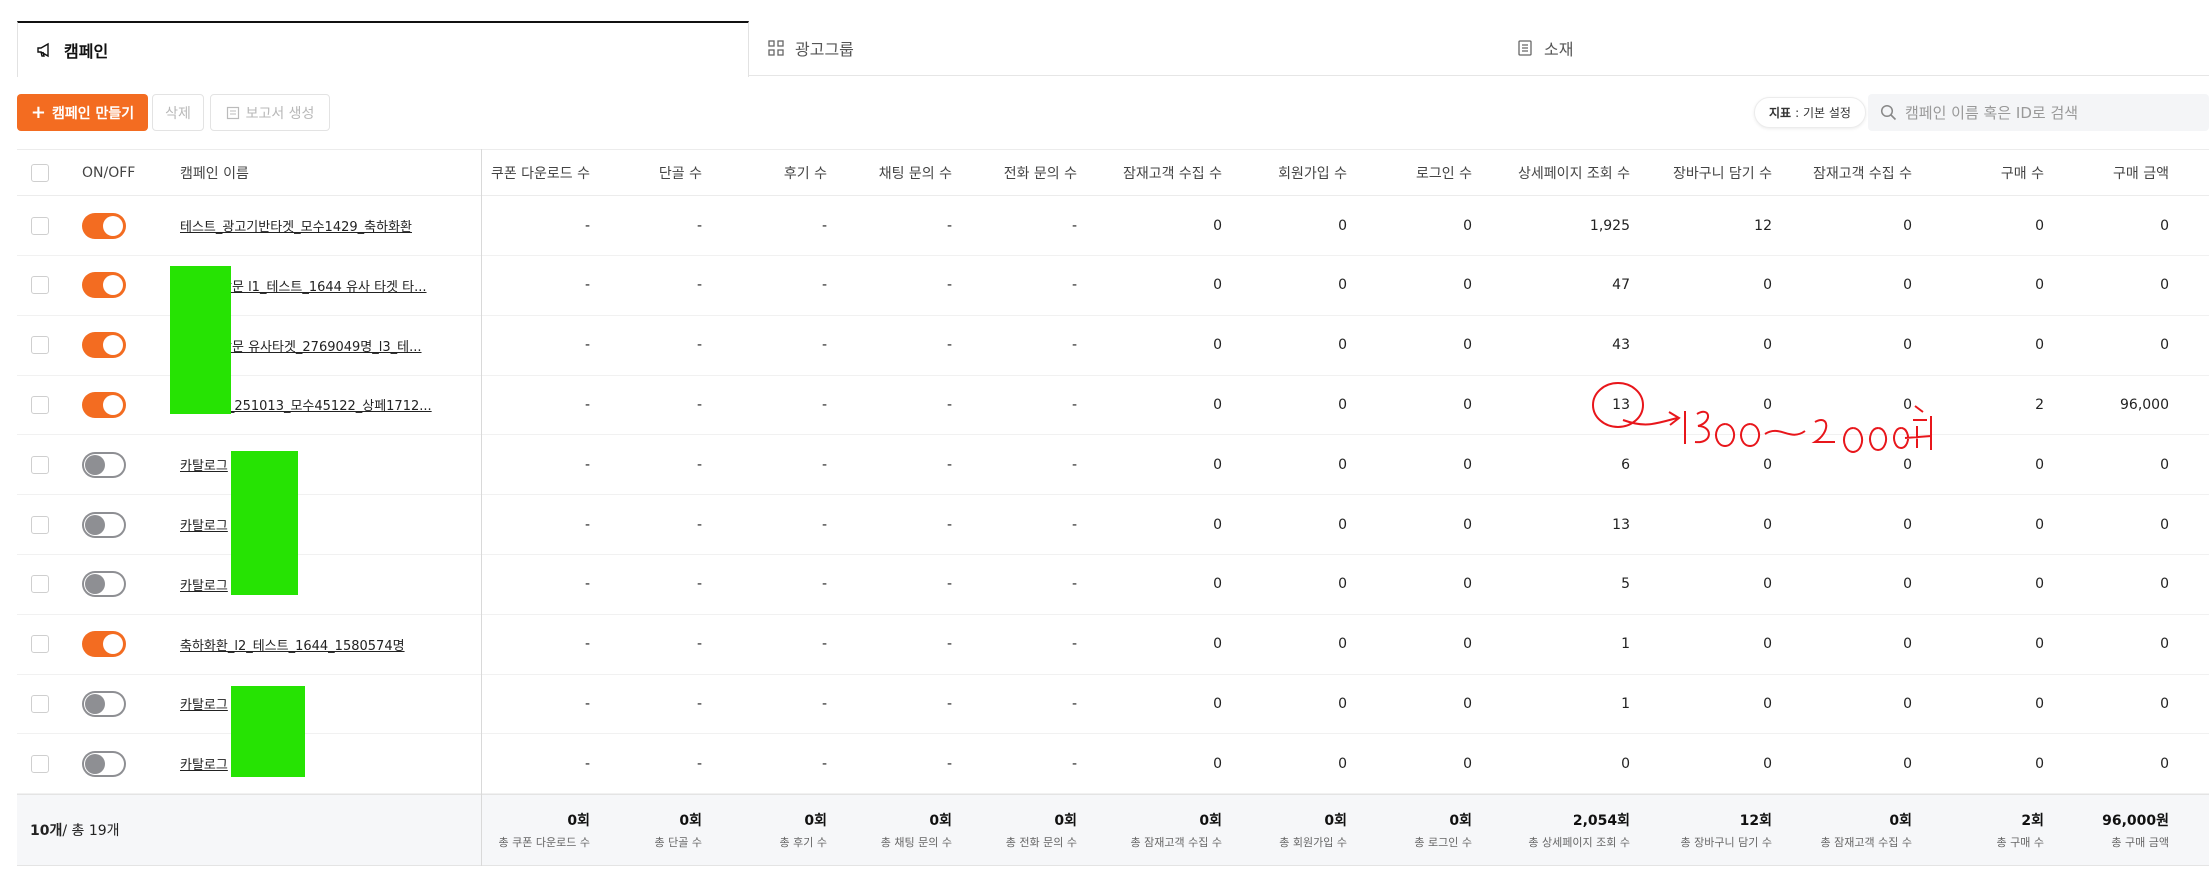  Describe the element at coordinates (1123, 48) in the screenshot. I see `tab-adgroup: 광고그룹` at that location.